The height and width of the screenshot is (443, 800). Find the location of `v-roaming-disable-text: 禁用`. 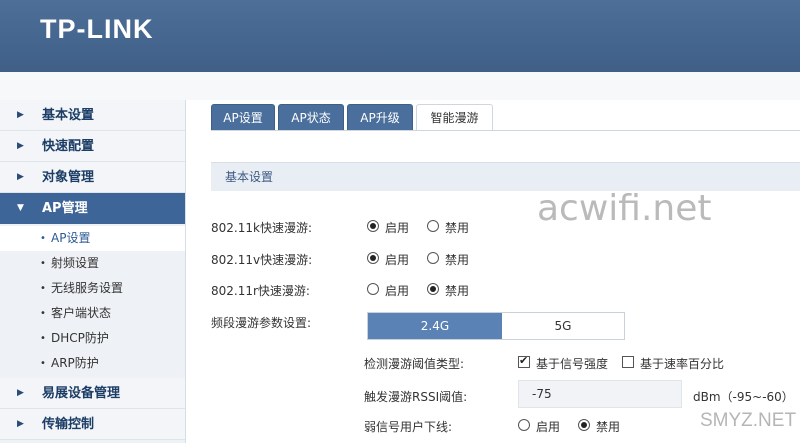

v-roaming-disable-text: 禁用 is located at coordinates (457, 260).